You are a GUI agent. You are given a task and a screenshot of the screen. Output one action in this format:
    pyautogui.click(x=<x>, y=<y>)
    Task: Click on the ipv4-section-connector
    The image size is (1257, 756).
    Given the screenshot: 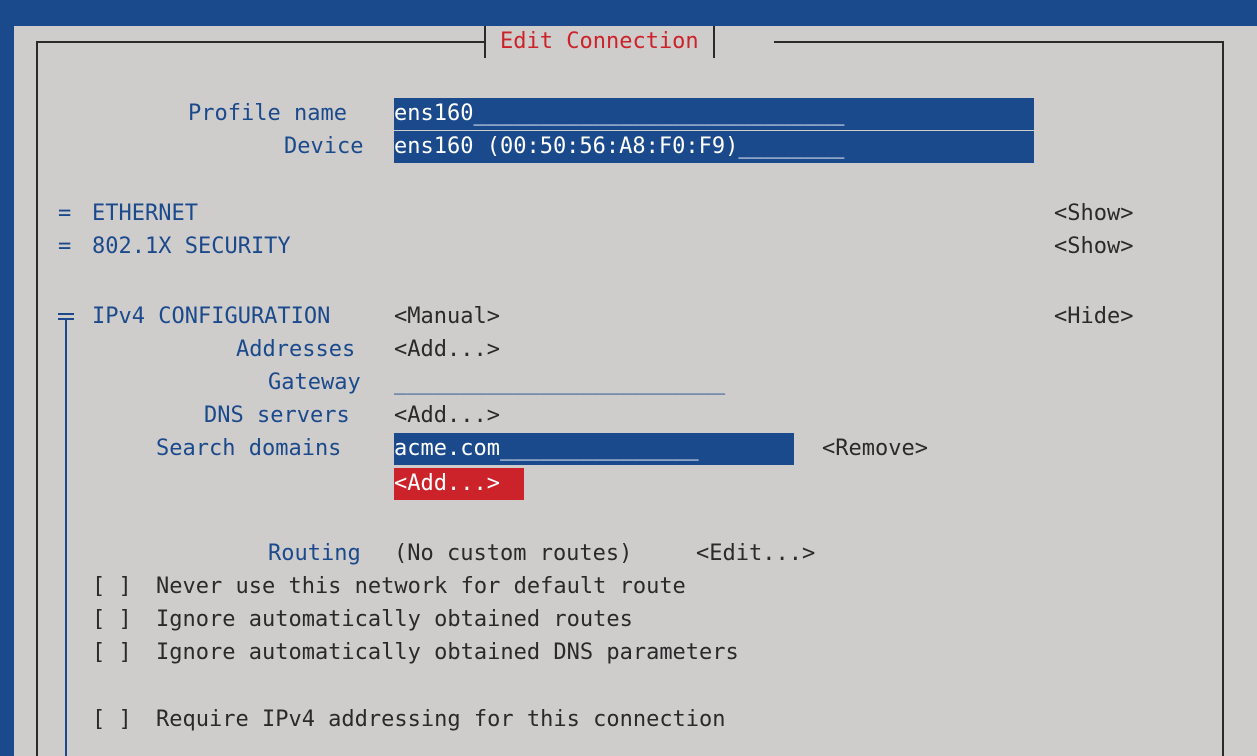 What is the action you would take?
    pyautogui.click(x=66, y=537)
    